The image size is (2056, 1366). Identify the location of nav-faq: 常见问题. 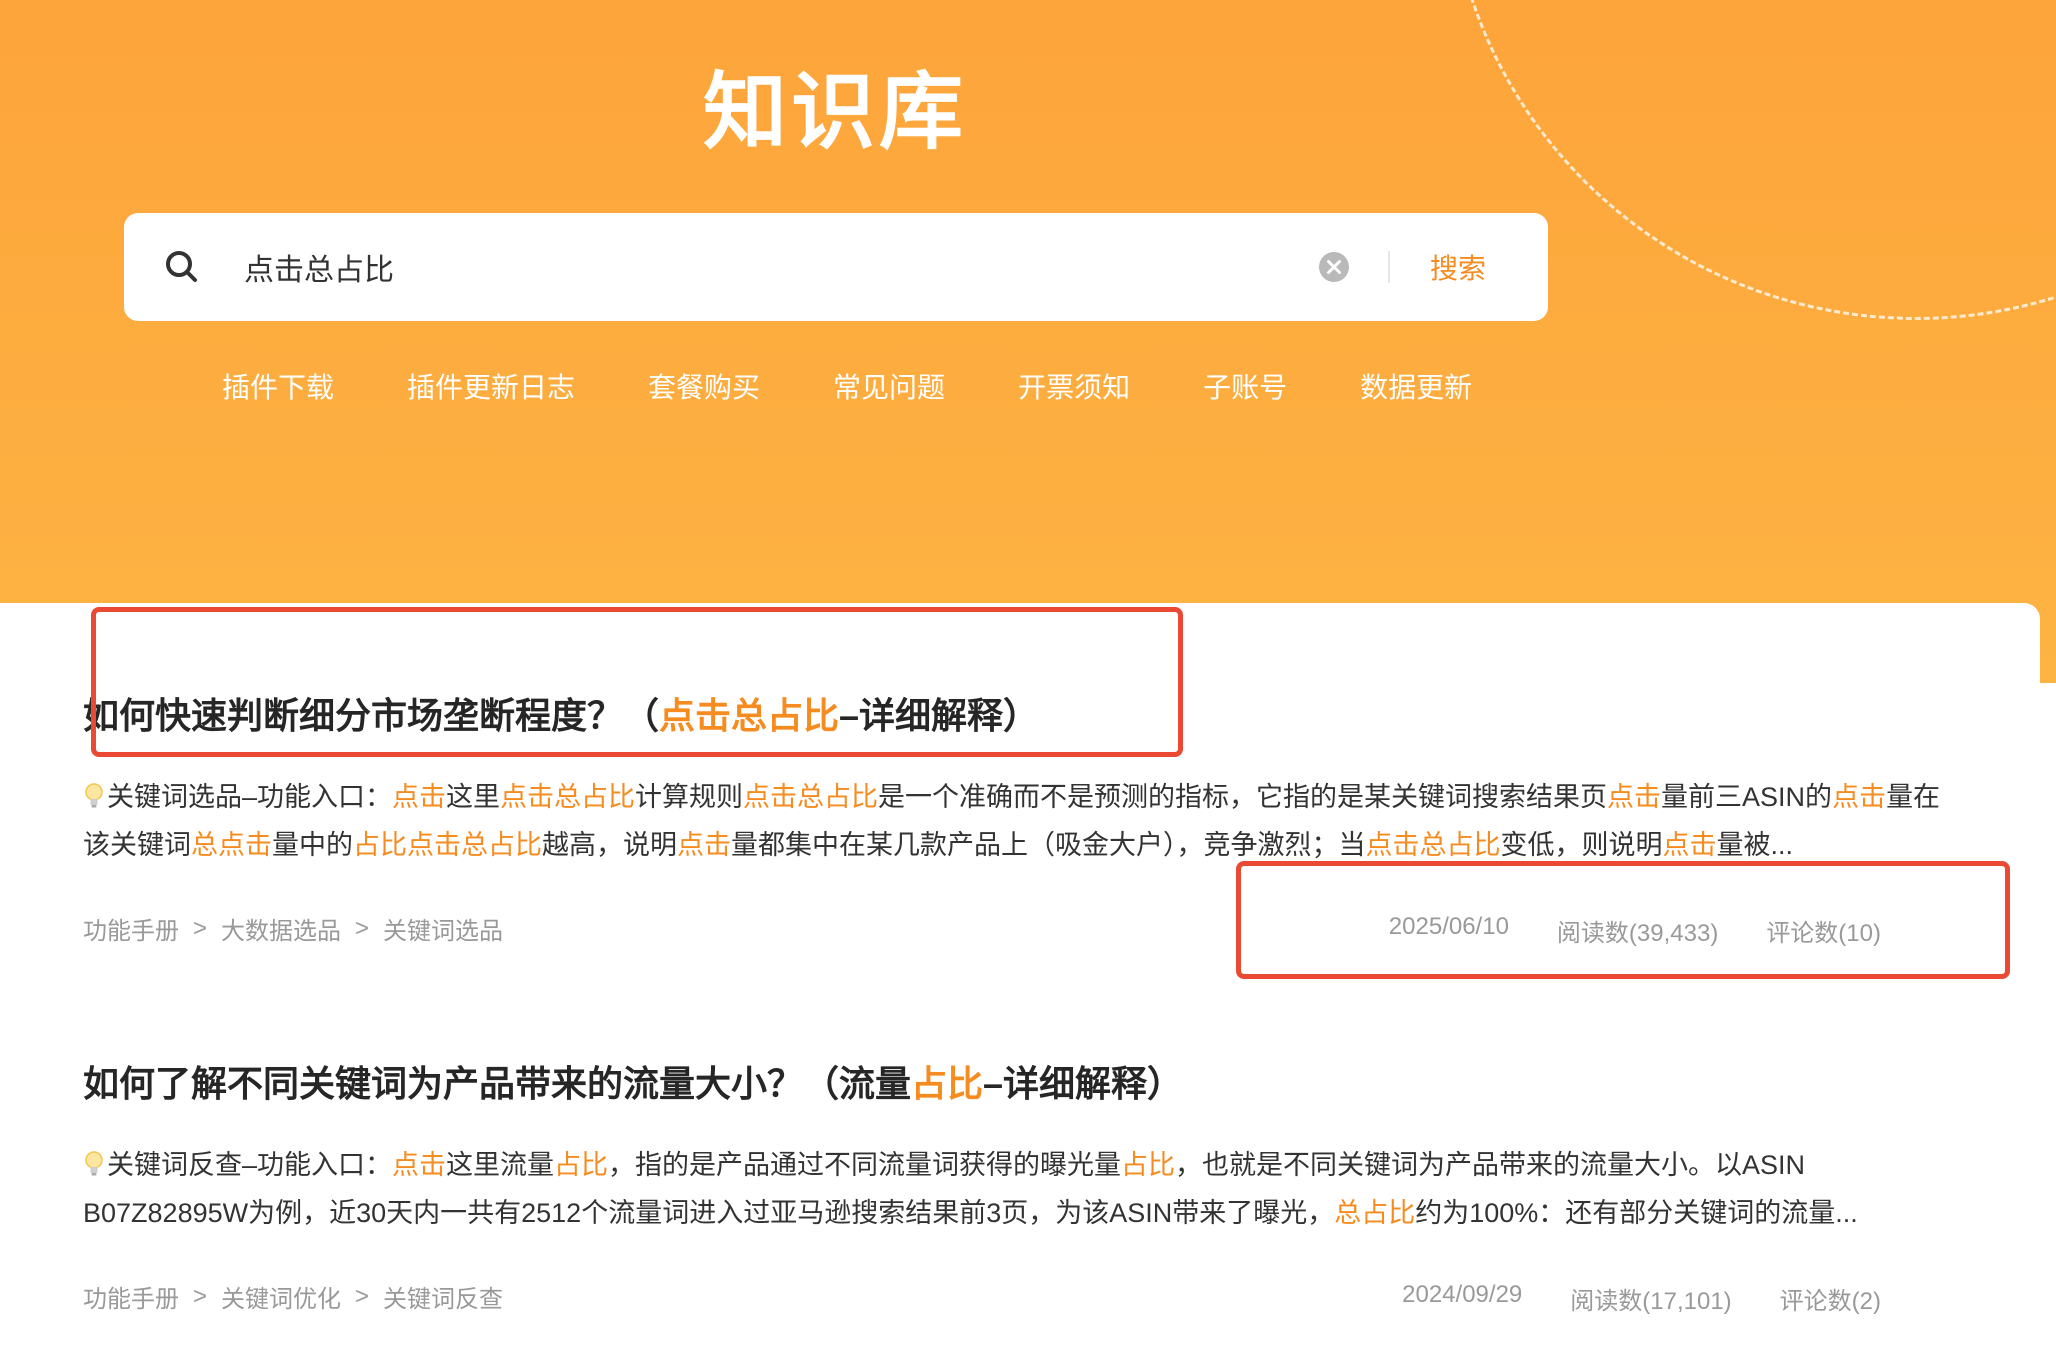
(889, 386).